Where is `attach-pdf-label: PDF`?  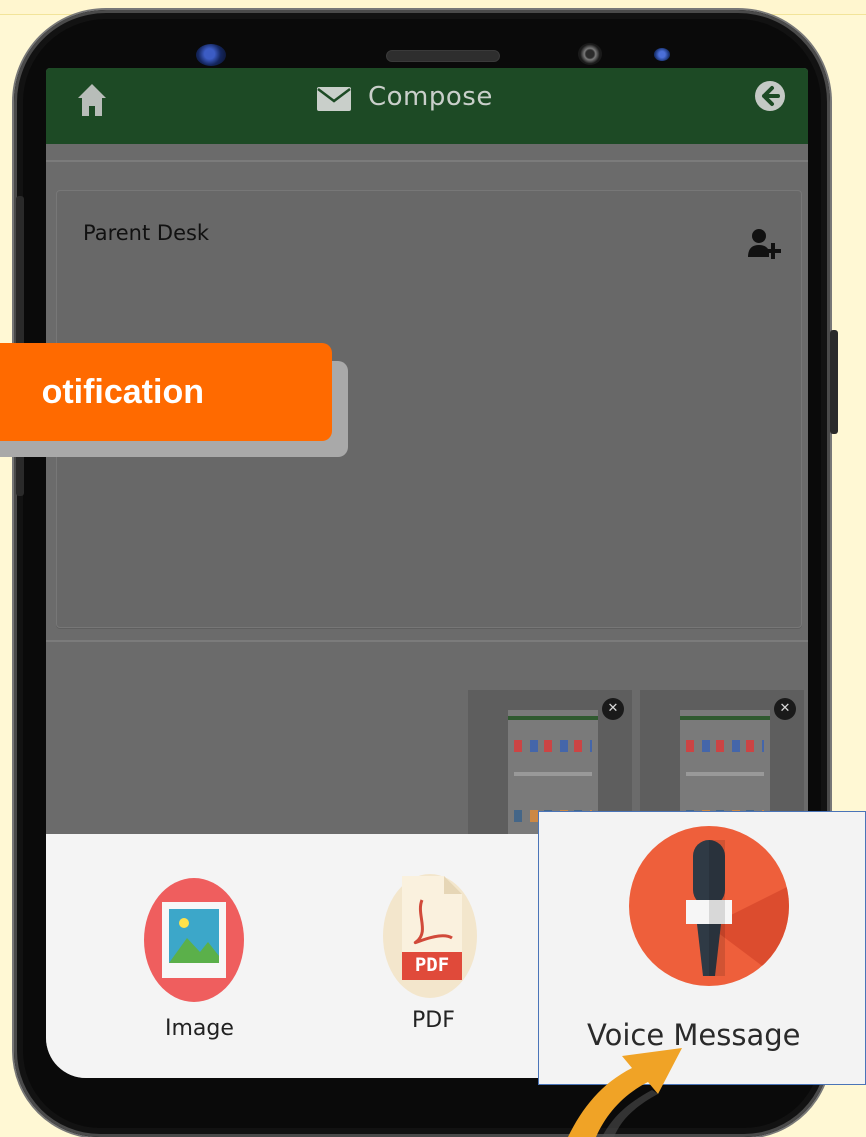
attach-pdf-label: PDF is located at coordinates (433, 1020).